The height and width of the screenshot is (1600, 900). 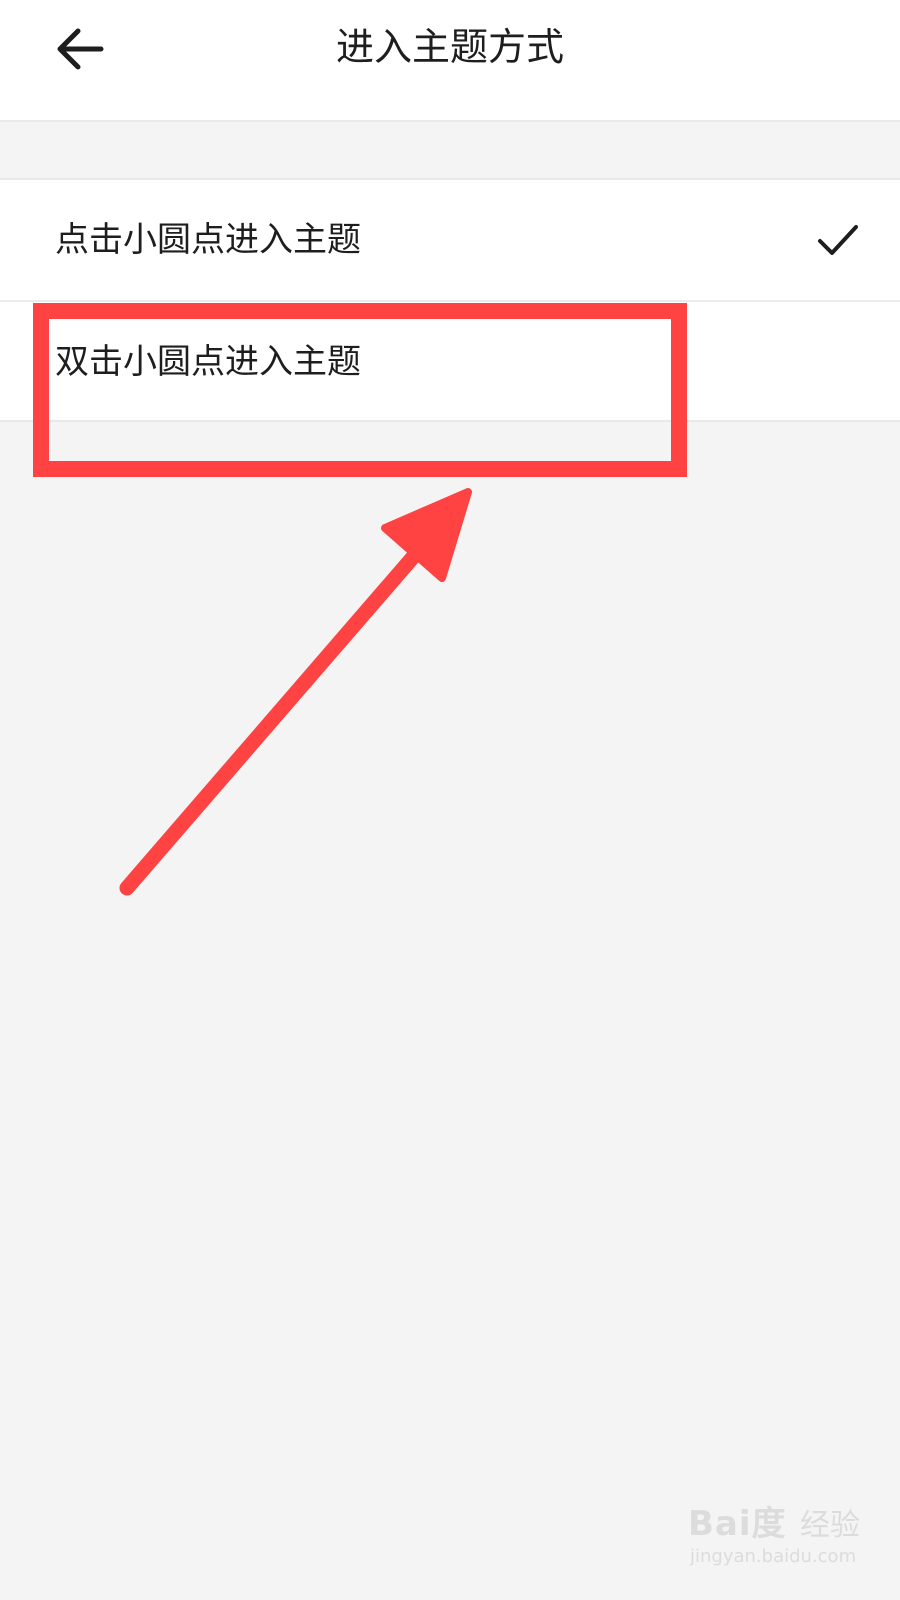 What do you see at coordinates (450, 360) in the screenshot?
I see `option-double-click: 双击小圆点进入主题` at bounding box center [450, 360].